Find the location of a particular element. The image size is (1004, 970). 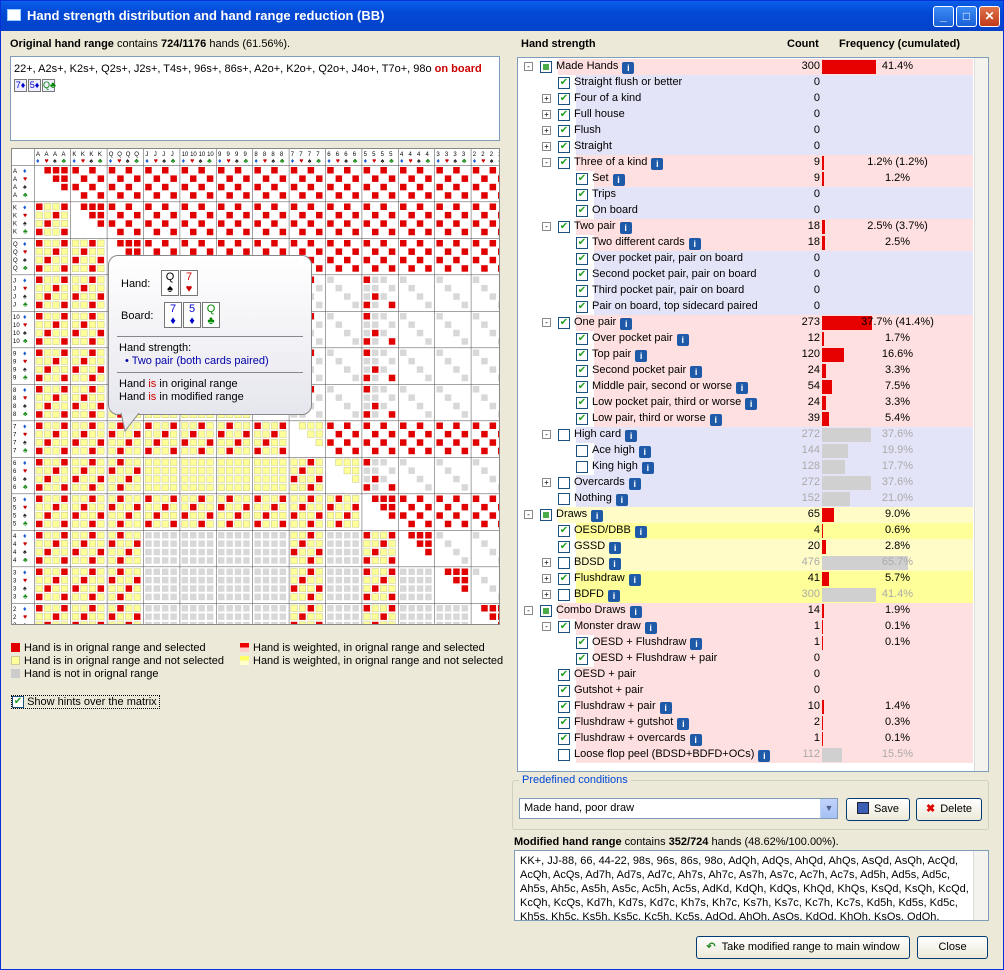

hand-strength-row: ✔ OESD + Flushdraw i 1 0.1% is located at coordinates (747, 643).